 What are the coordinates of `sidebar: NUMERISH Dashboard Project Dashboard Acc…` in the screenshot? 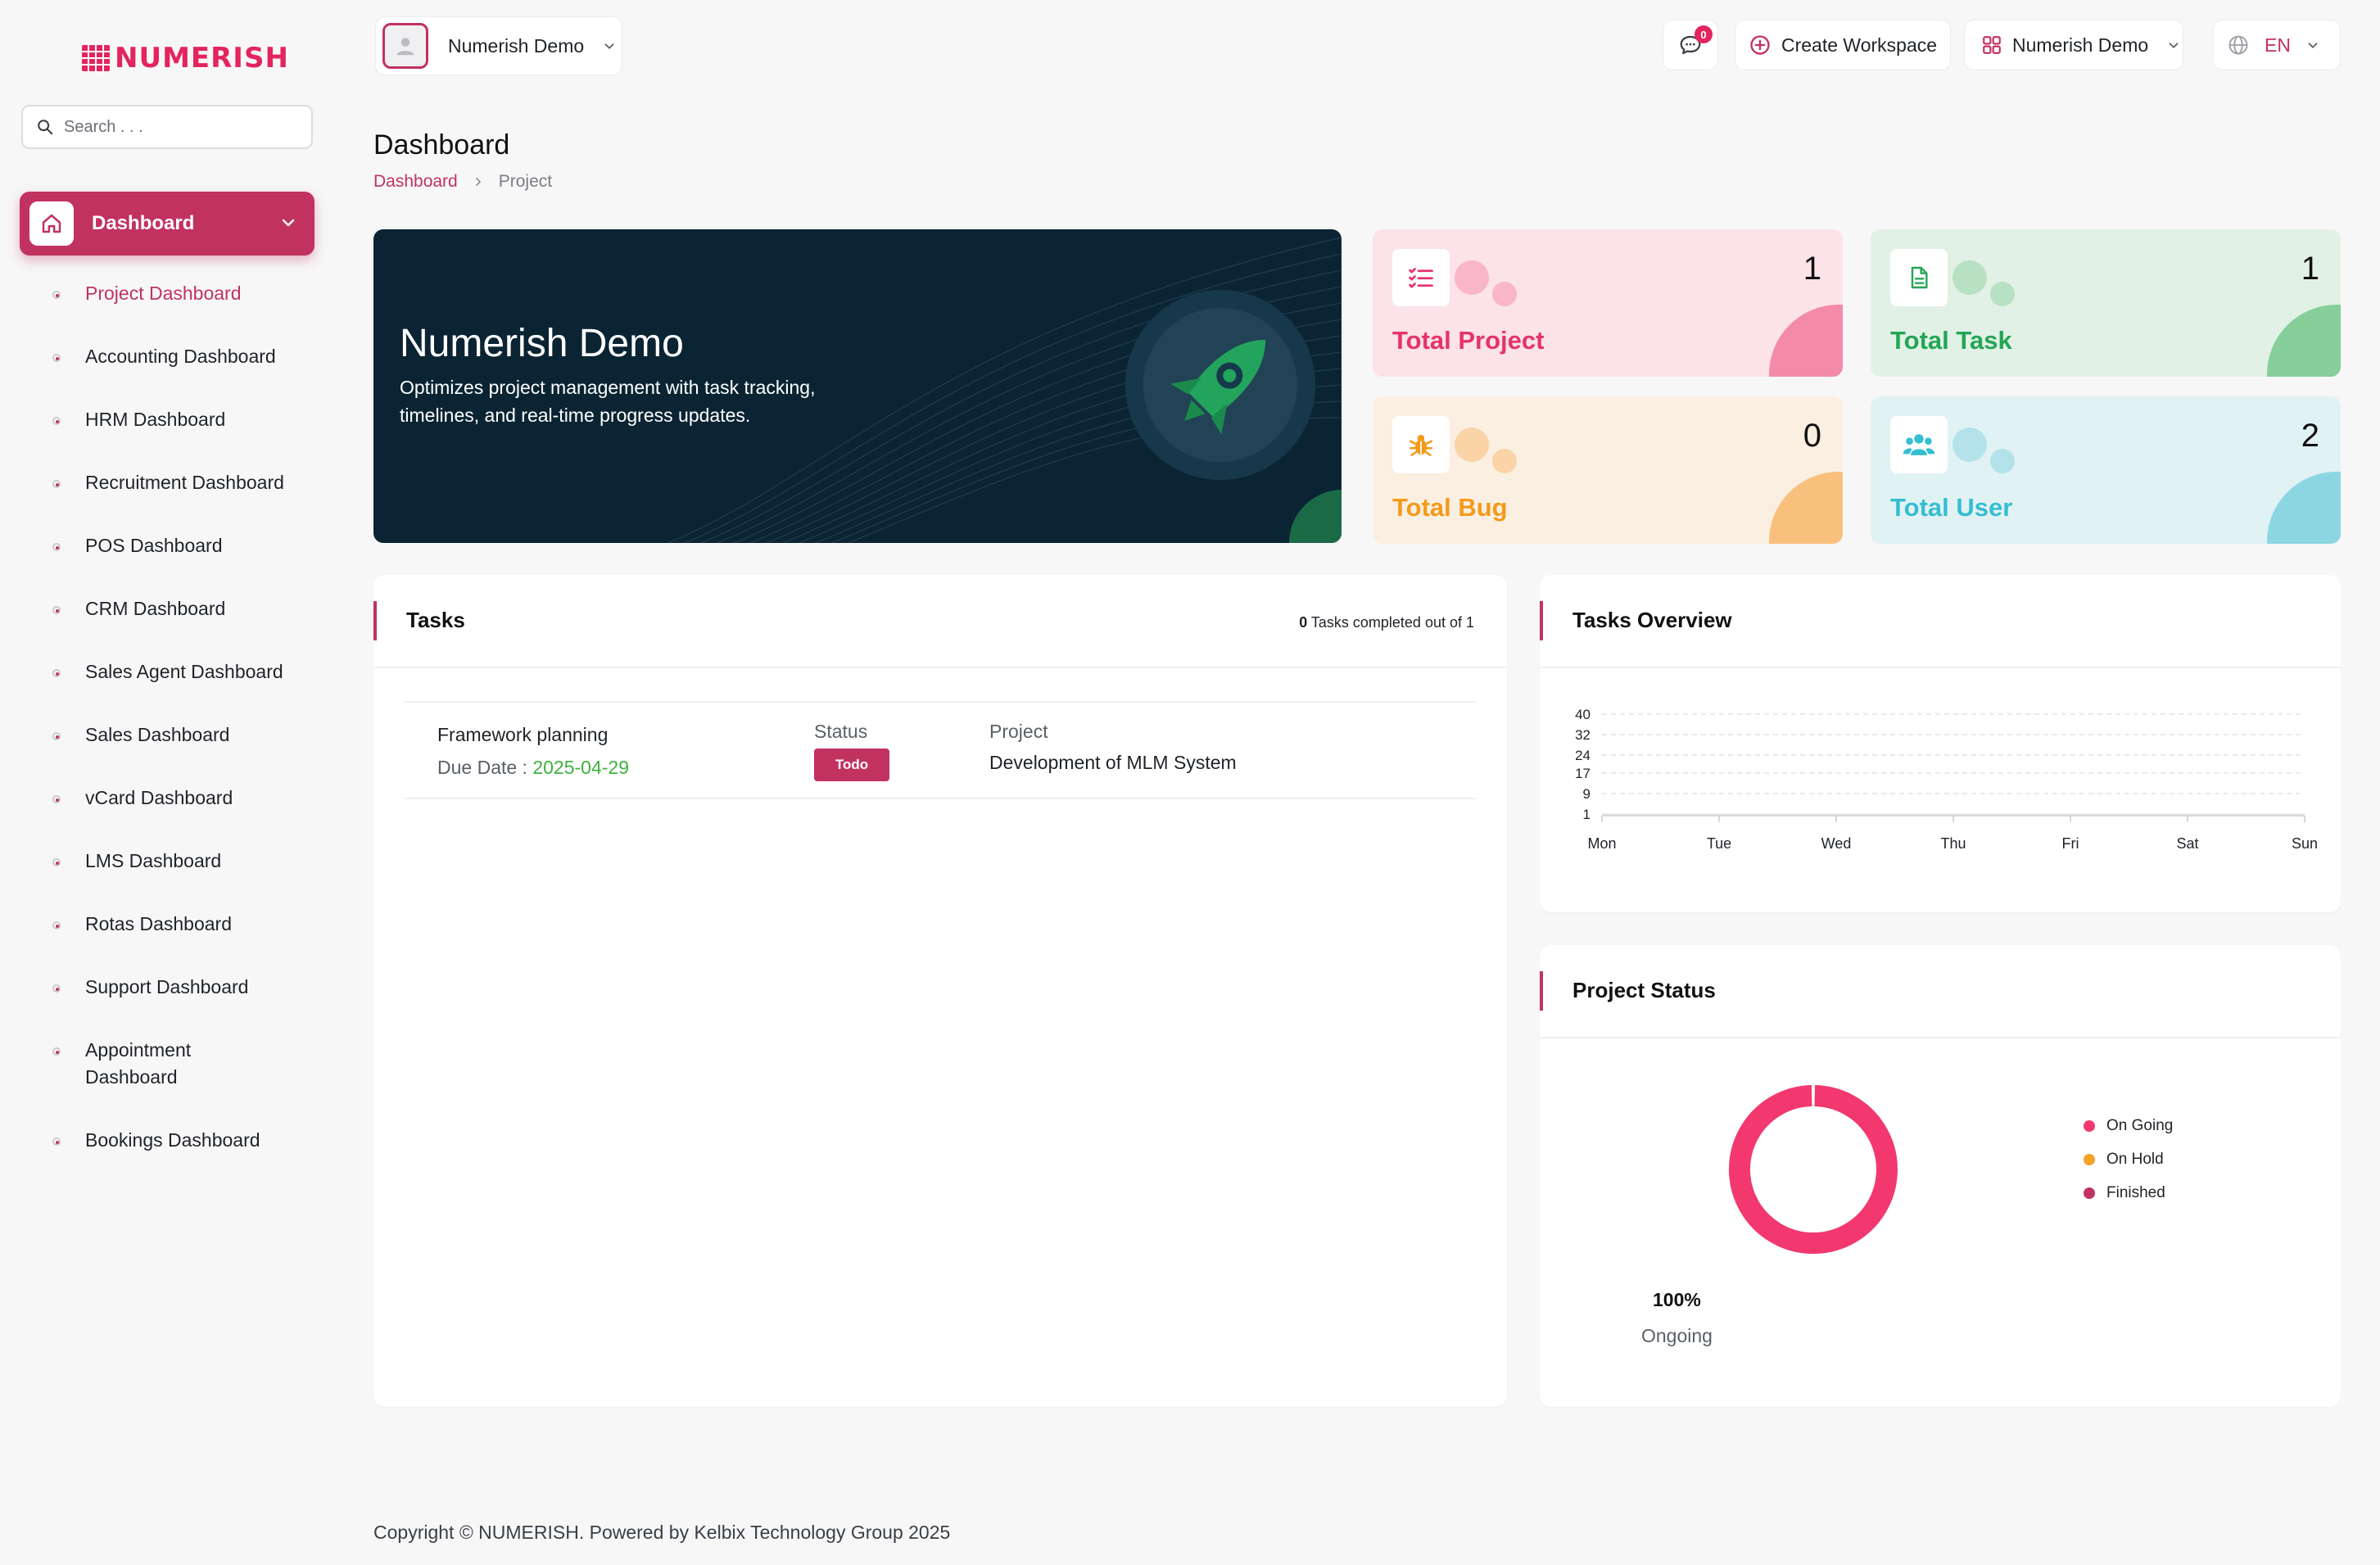 It's located at (168, 782).